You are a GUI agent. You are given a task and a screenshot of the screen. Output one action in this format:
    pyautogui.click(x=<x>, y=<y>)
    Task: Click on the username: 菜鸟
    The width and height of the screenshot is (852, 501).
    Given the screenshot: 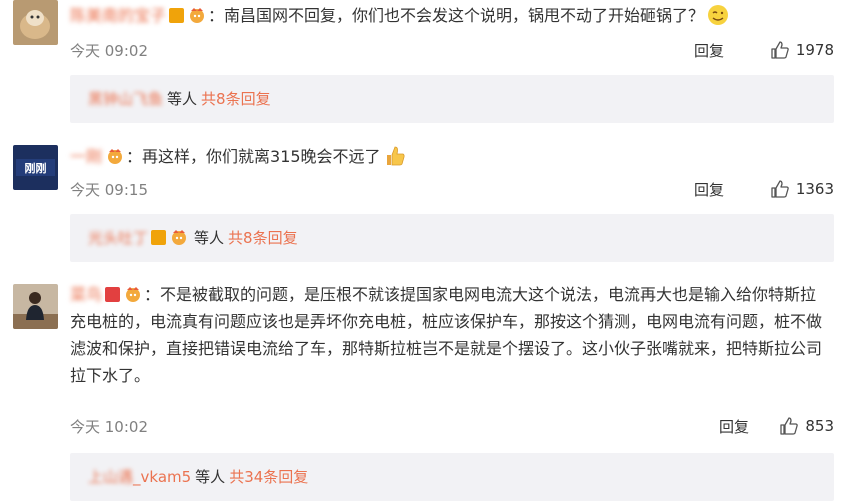 What is the action you would take?
    pyautogui.click(x=86, y=294)
    